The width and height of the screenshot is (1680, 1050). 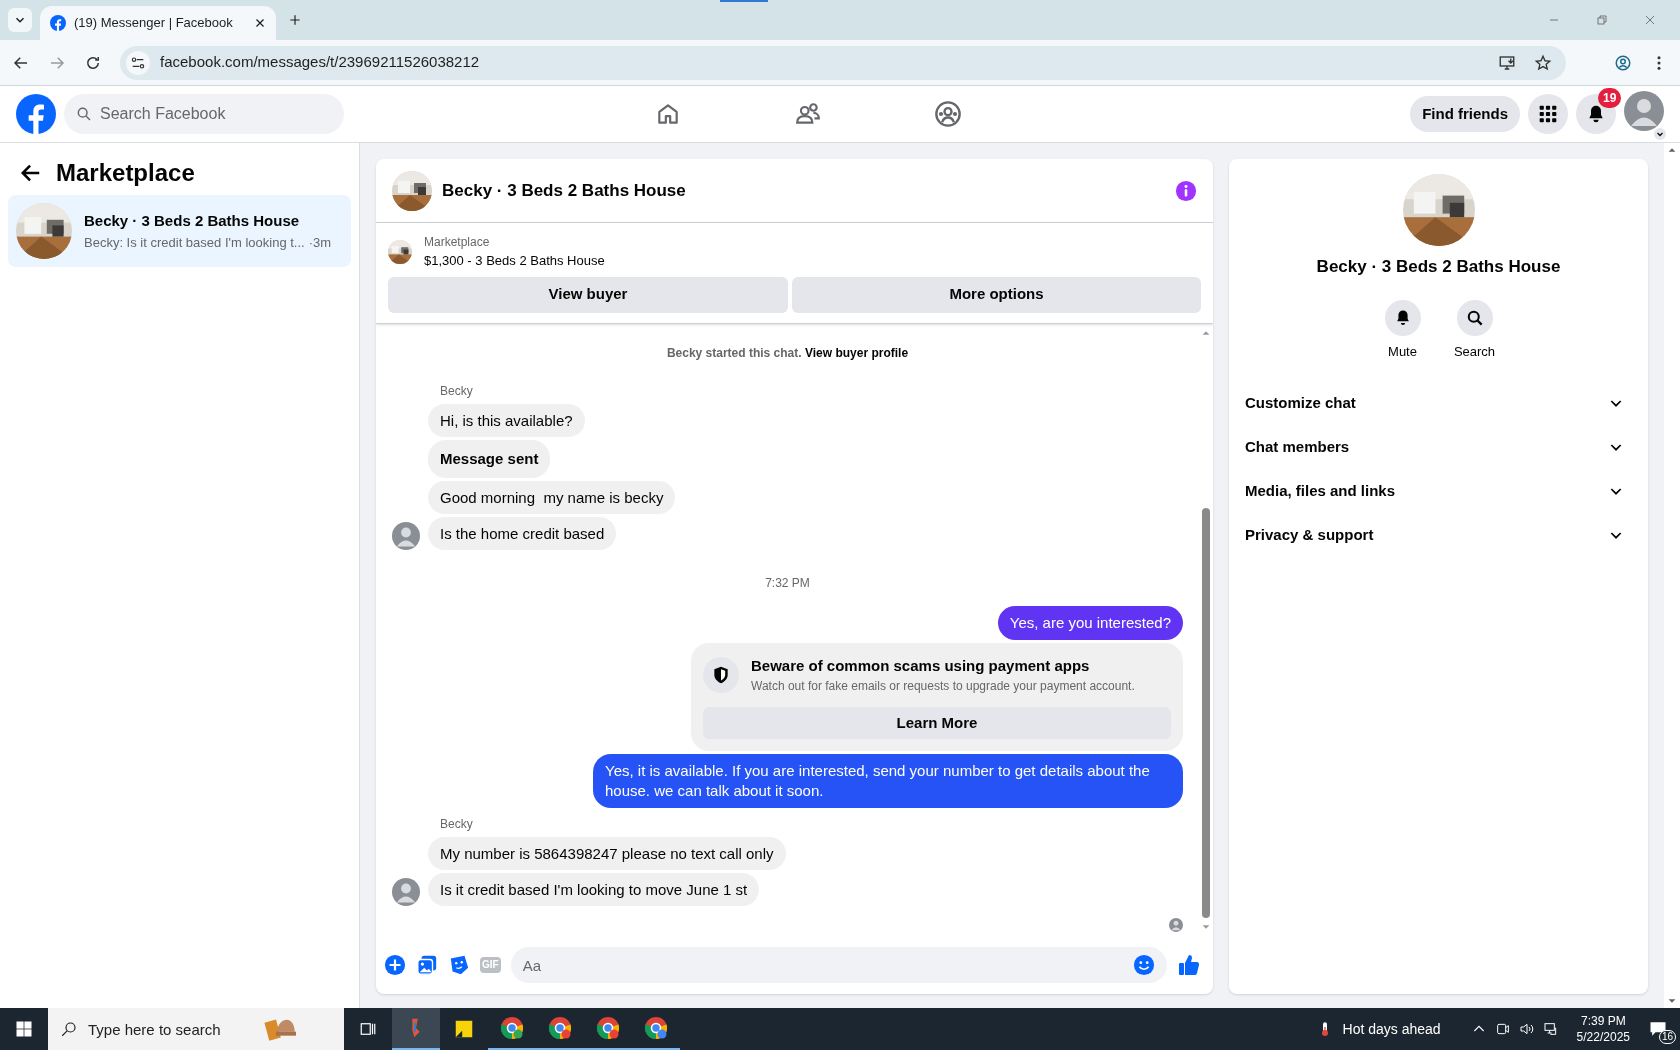 I want to click on settings-section: Customize chat, so click(x=1438, y=403).